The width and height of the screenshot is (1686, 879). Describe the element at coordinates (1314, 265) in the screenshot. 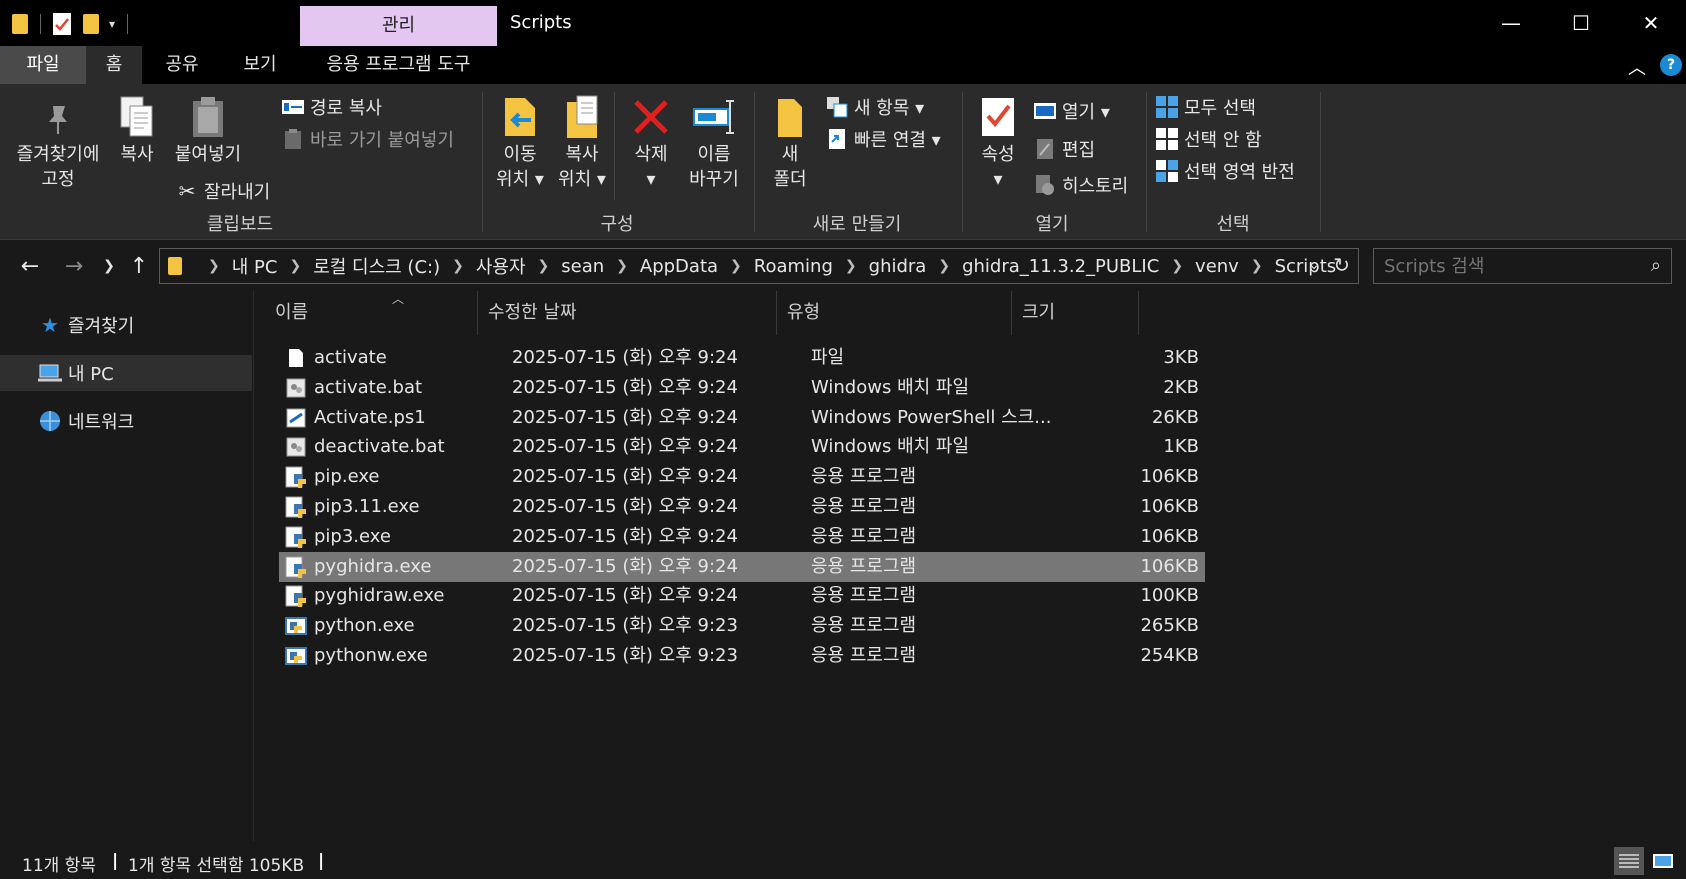

I see `address-history-dropdown: ⌄` at that location.